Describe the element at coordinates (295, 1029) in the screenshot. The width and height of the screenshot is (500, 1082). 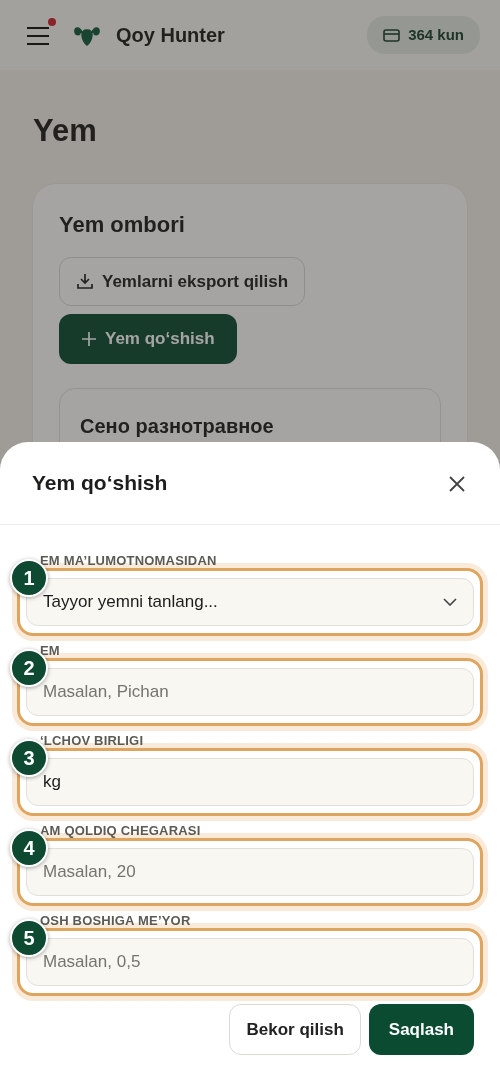
I see `cancel-button: Bekor qilish` at that location.